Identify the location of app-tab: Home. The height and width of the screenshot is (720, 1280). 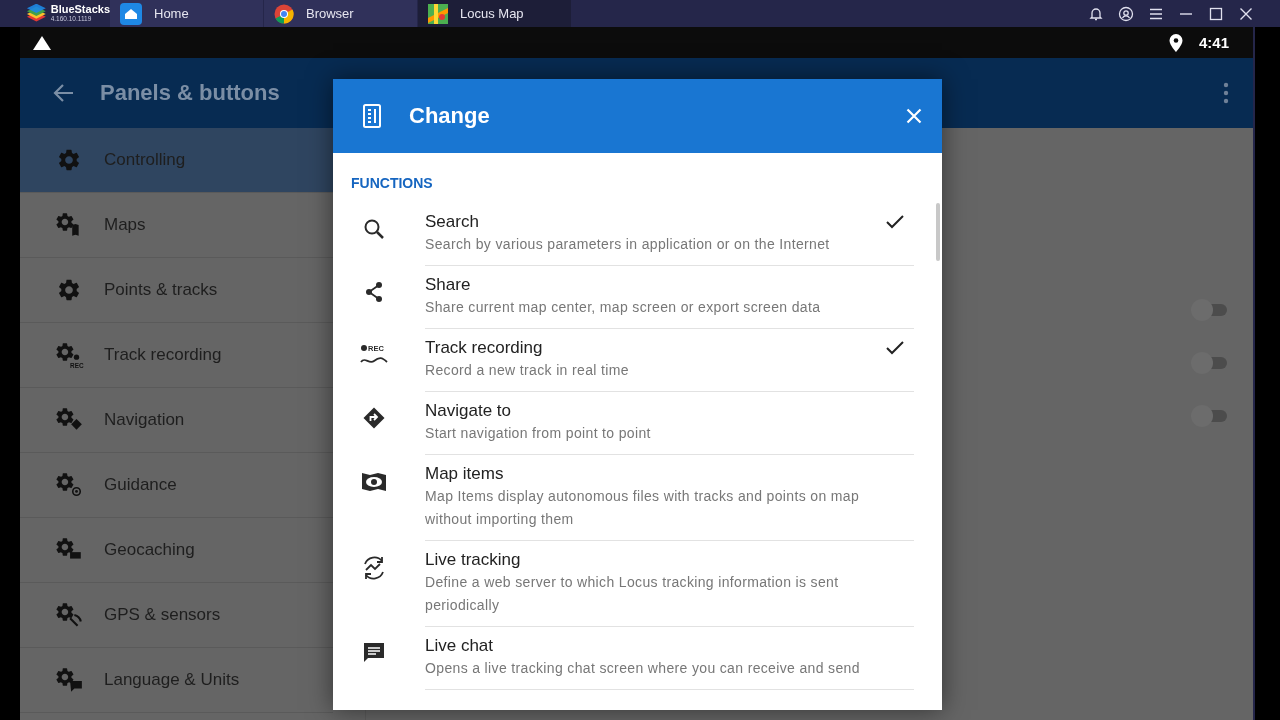
(187, 13).